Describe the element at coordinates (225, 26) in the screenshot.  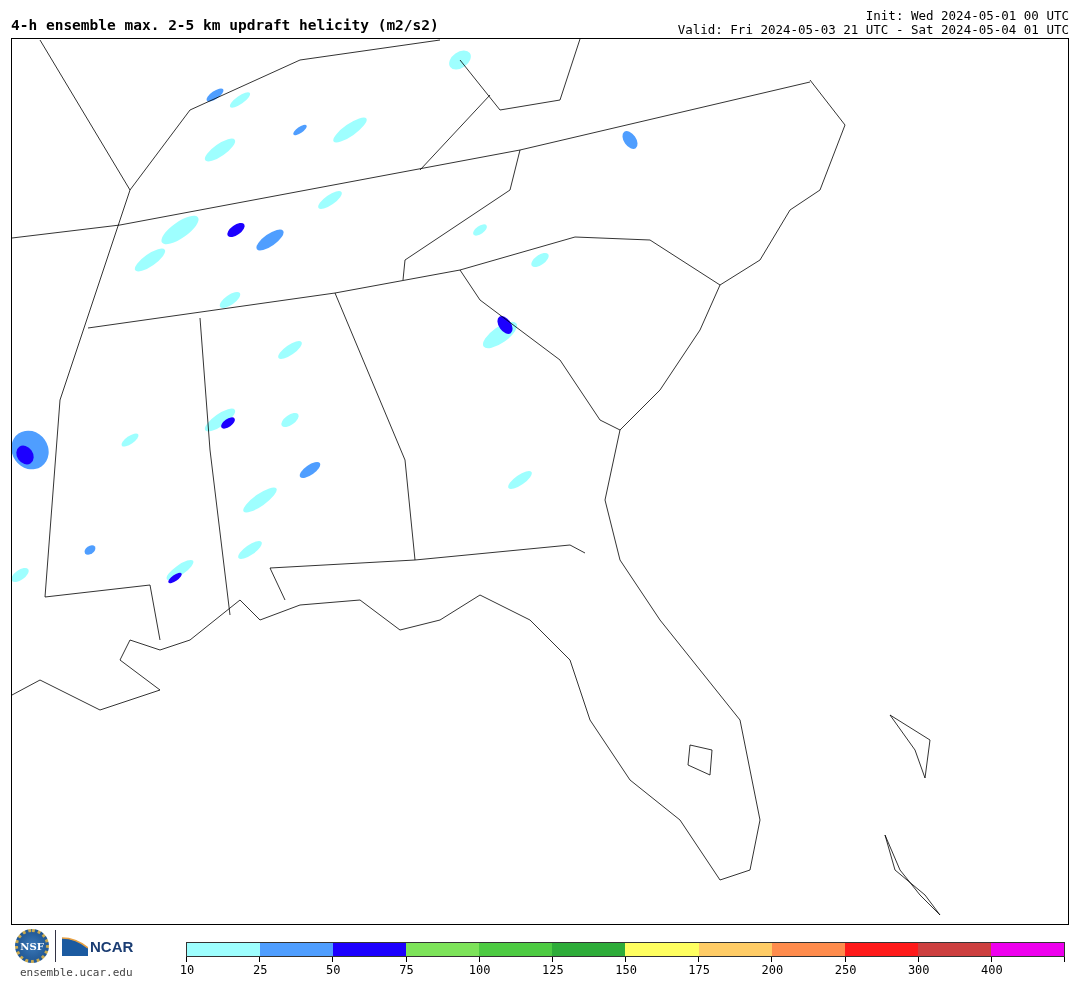
I see `chart-title: 4-h ensemble max. 2-5 km updraft helicity (m2/s2)` at that location.